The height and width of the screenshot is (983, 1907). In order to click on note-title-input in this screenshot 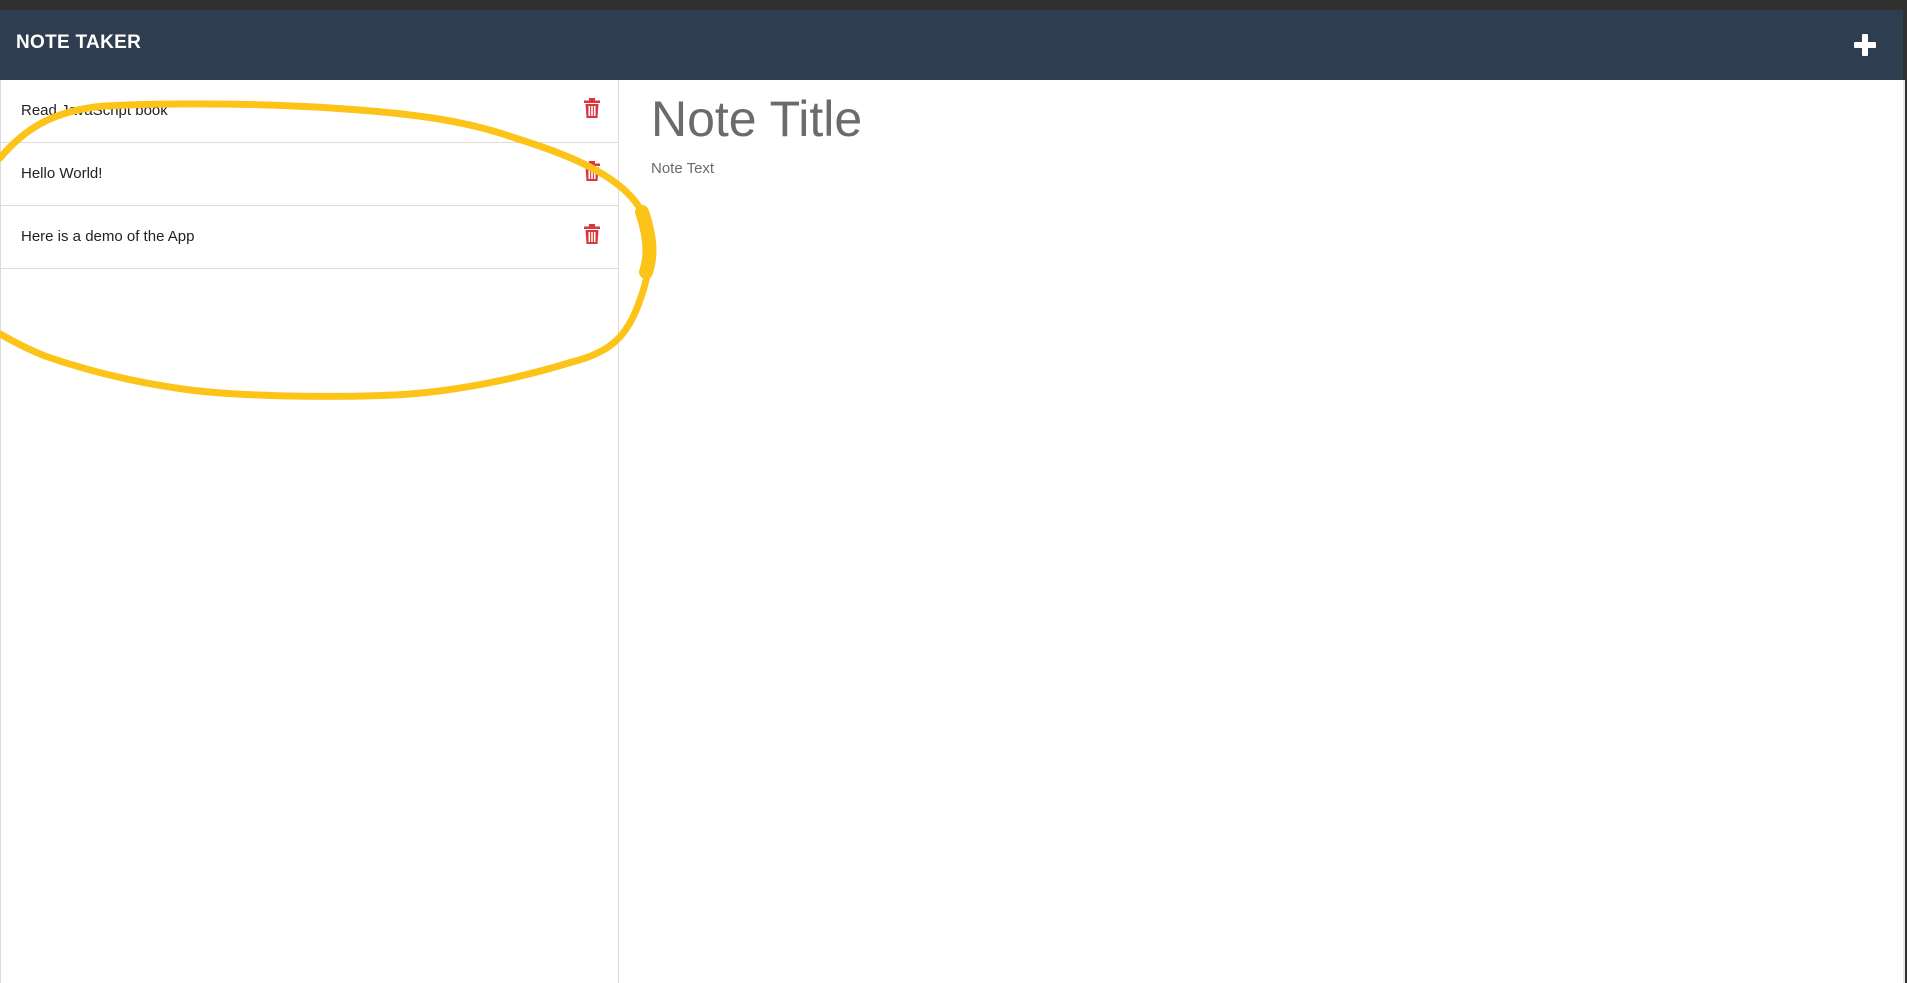, I will do `click(1251, 119)`.